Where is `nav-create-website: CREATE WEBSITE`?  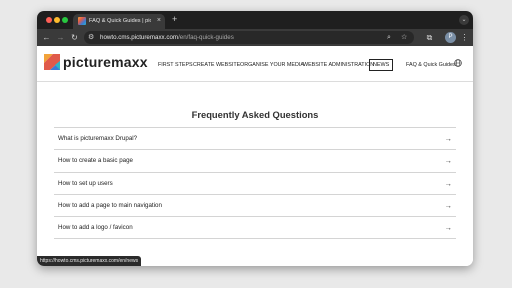
nav-create-website: CREATE WEBSITE is located at coordinates (216, 65).